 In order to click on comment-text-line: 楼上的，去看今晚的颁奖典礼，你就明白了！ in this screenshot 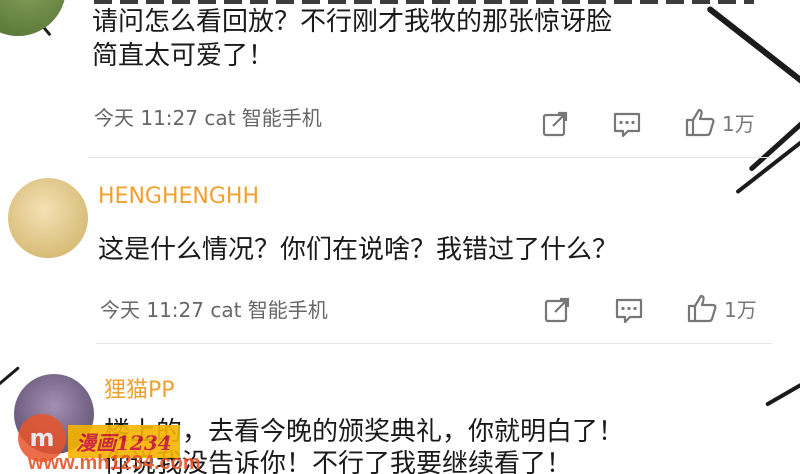, I will do `click(364, 432)`.